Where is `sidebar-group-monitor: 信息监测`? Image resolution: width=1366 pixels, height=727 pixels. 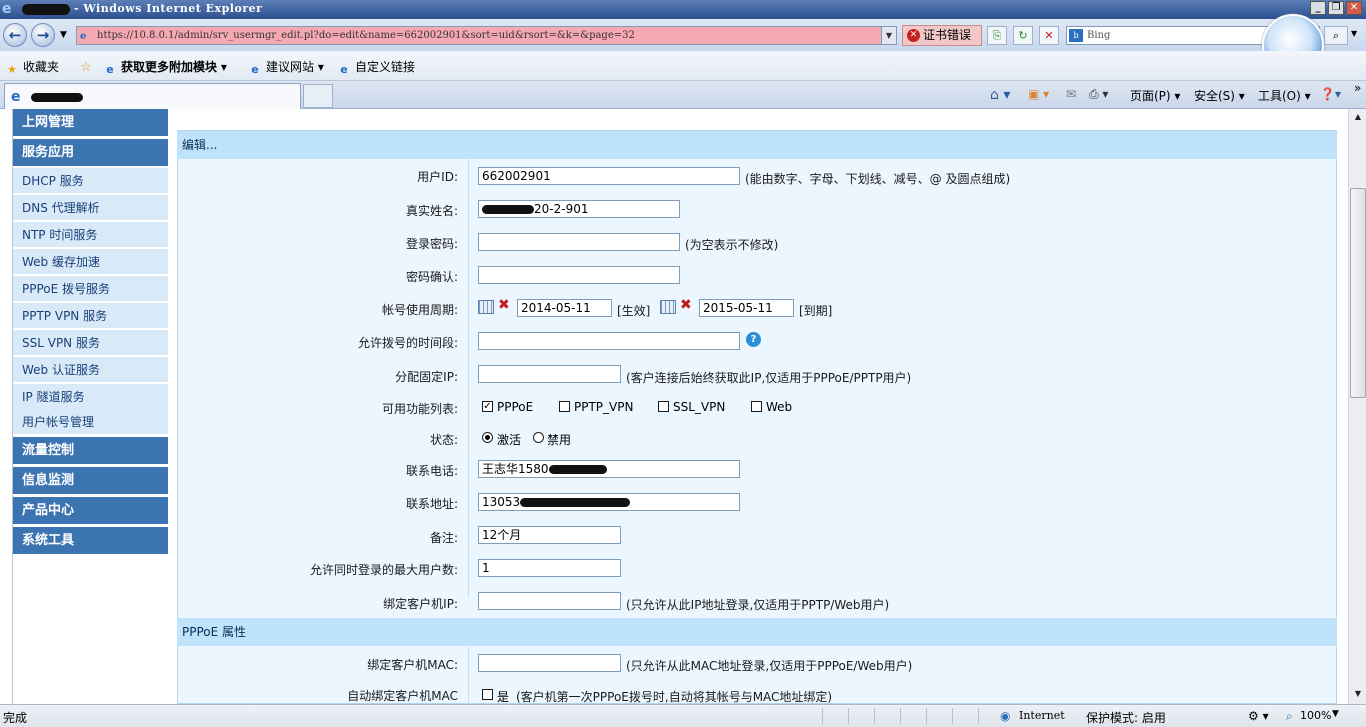 sidebar-group-monitor: 信息监测 is located at coordinates (90, 481).